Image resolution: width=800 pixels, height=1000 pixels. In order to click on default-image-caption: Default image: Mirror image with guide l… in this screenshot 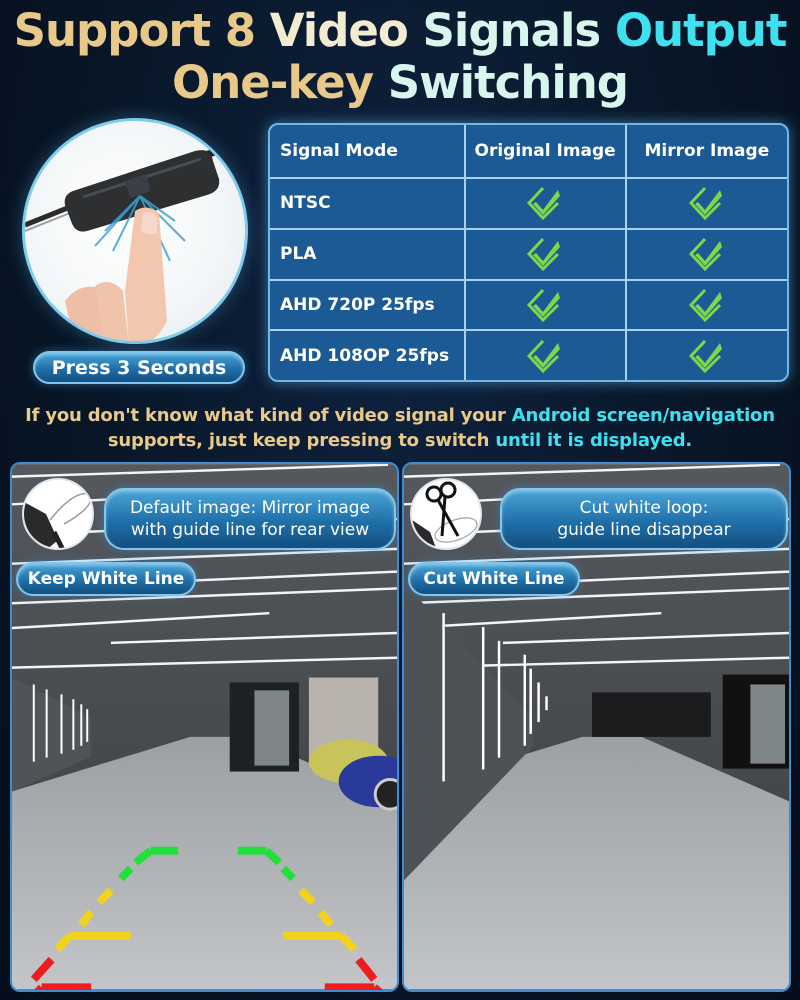, I will do `click(250, 519)`.